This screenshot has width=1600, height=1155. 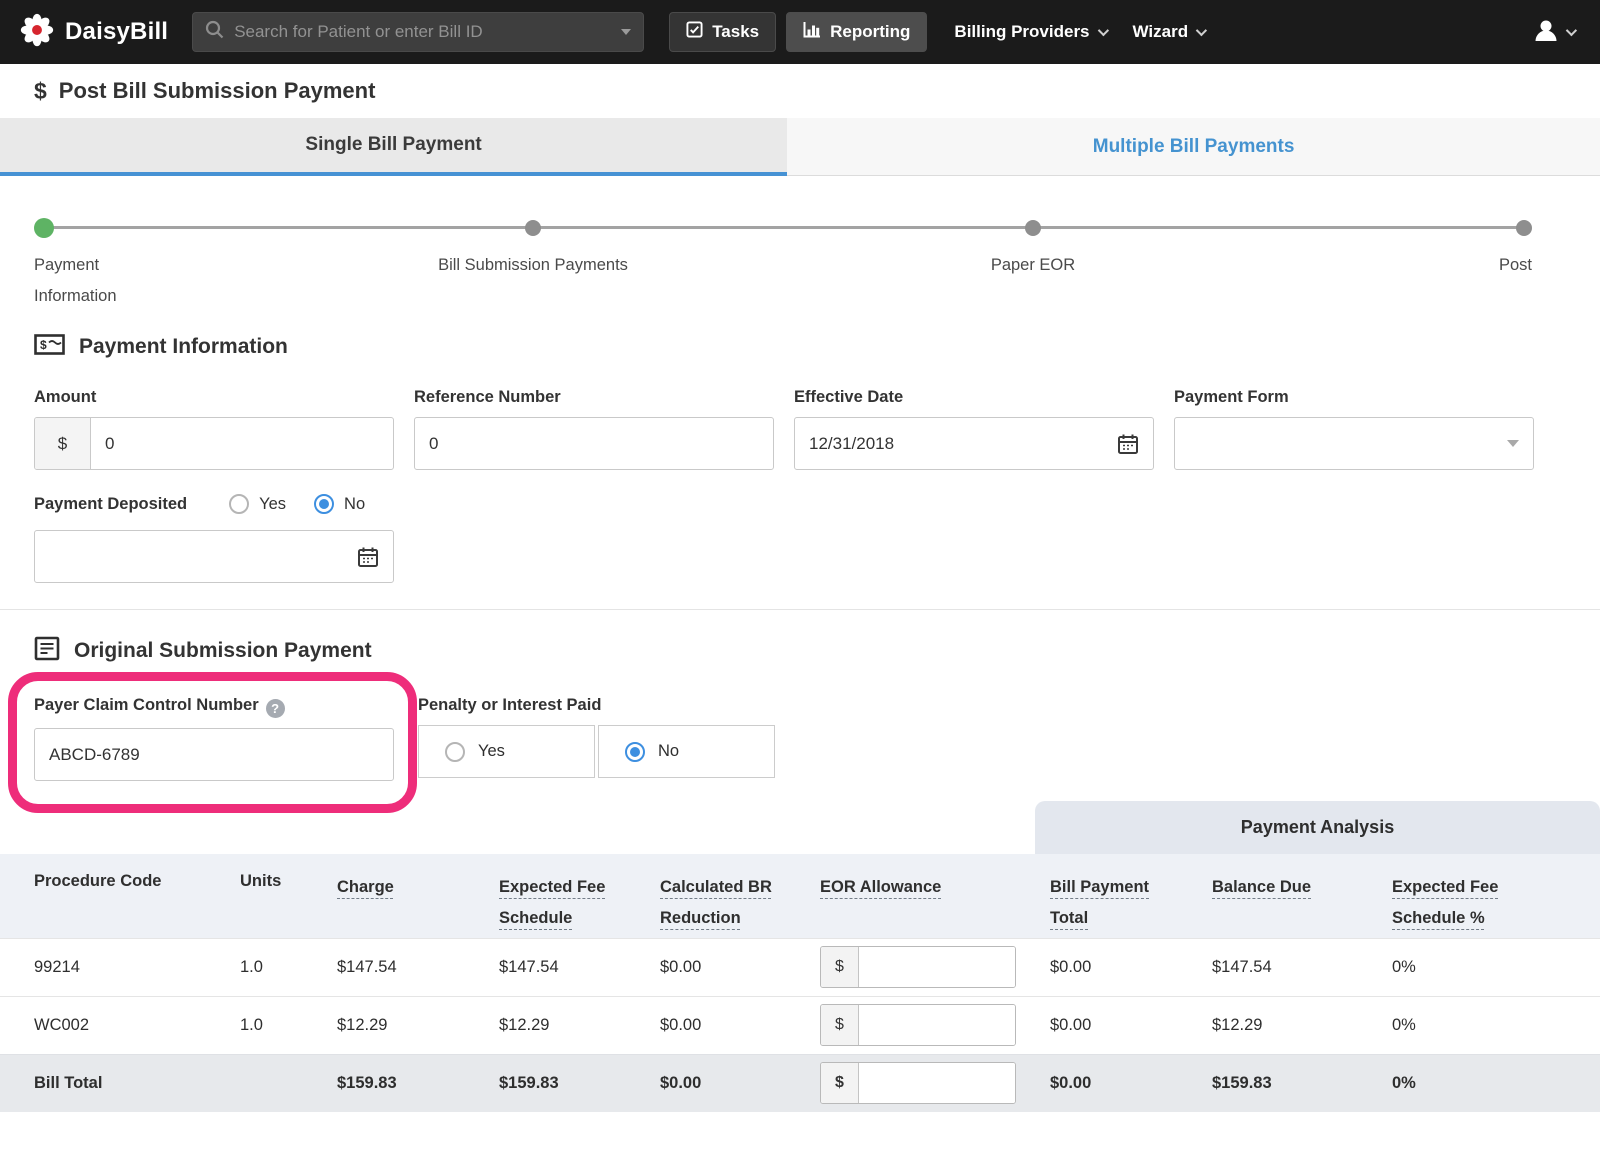 I want to click on global-search, so click(x=418, y=32).